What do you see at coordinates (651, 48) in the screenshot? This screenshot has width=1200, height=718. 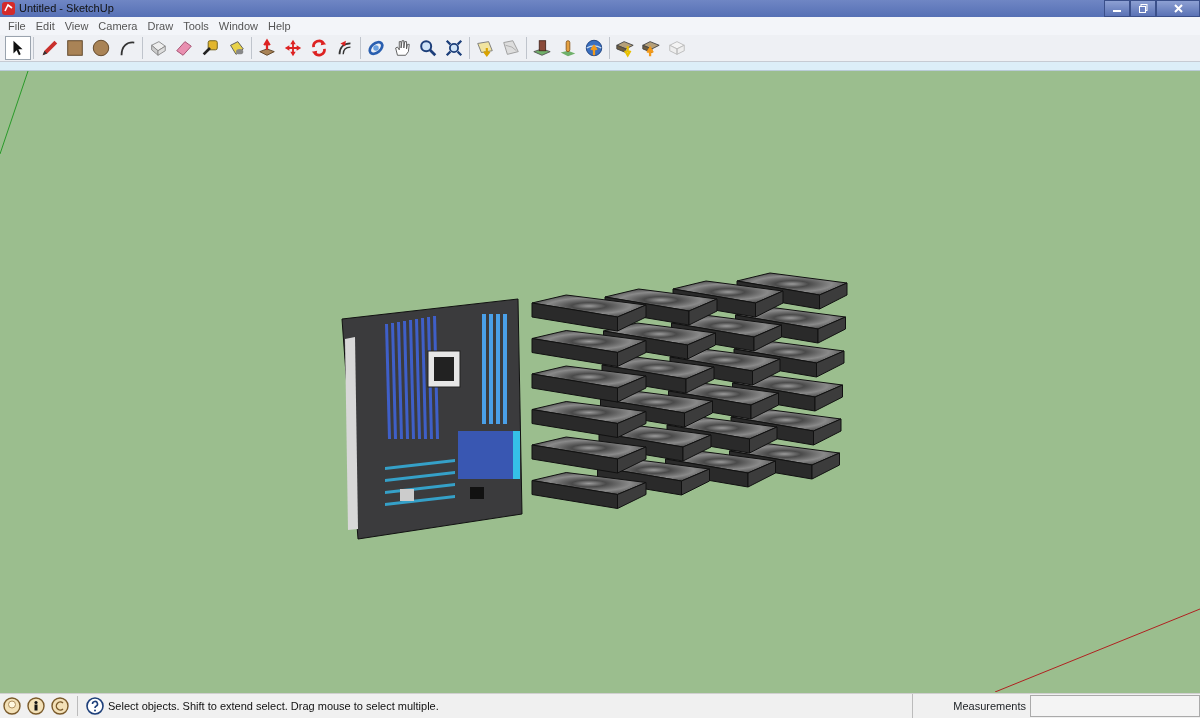 I see `box-up-arrow-icon` at bounding box center [651, 48].